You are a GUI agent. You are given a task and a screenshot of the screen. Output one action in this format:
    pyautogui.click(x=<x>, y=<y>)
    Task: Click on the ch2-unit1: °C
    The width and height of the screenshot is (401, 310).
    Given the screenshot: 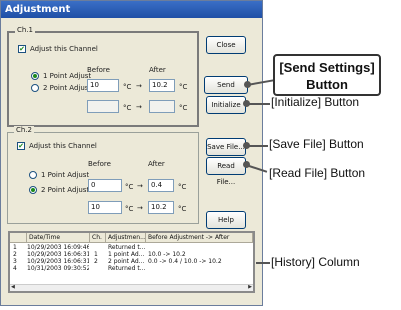 What is the action you would take?
    pyautogui.click(x=129, y=187)
    